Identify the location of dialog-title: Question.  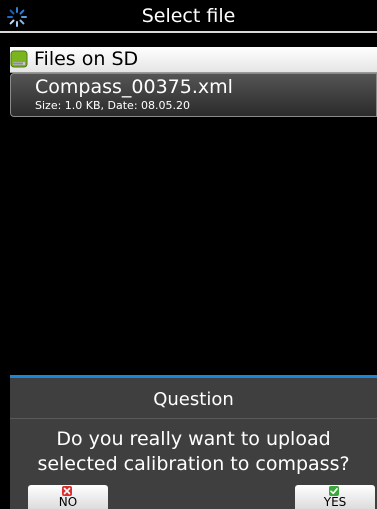
(193, 399).